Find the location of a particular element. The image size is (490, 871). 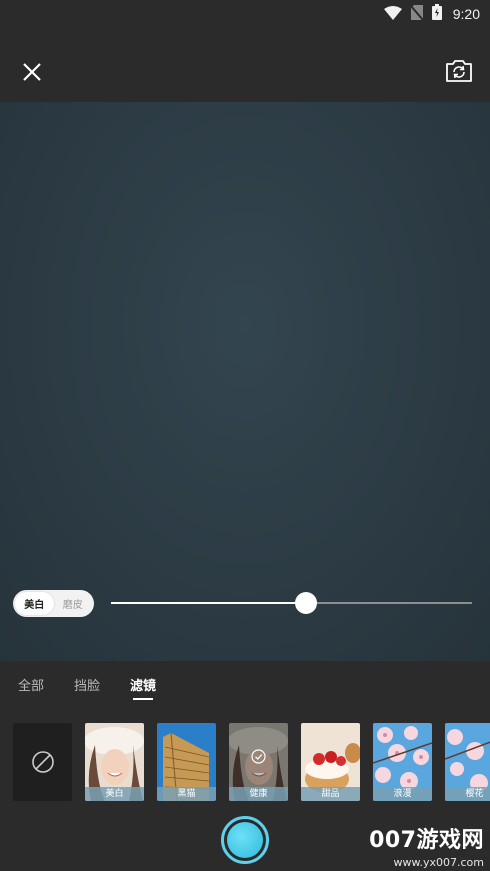

watermark: 007游戏网 www.yx007.com is located at coordinates (426, 845).